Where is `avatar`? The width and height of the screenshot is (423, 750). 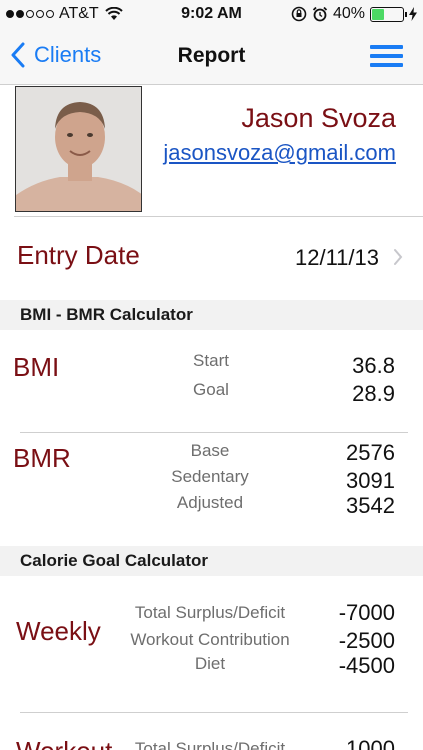
avatar is located at coordinates (78, 149).